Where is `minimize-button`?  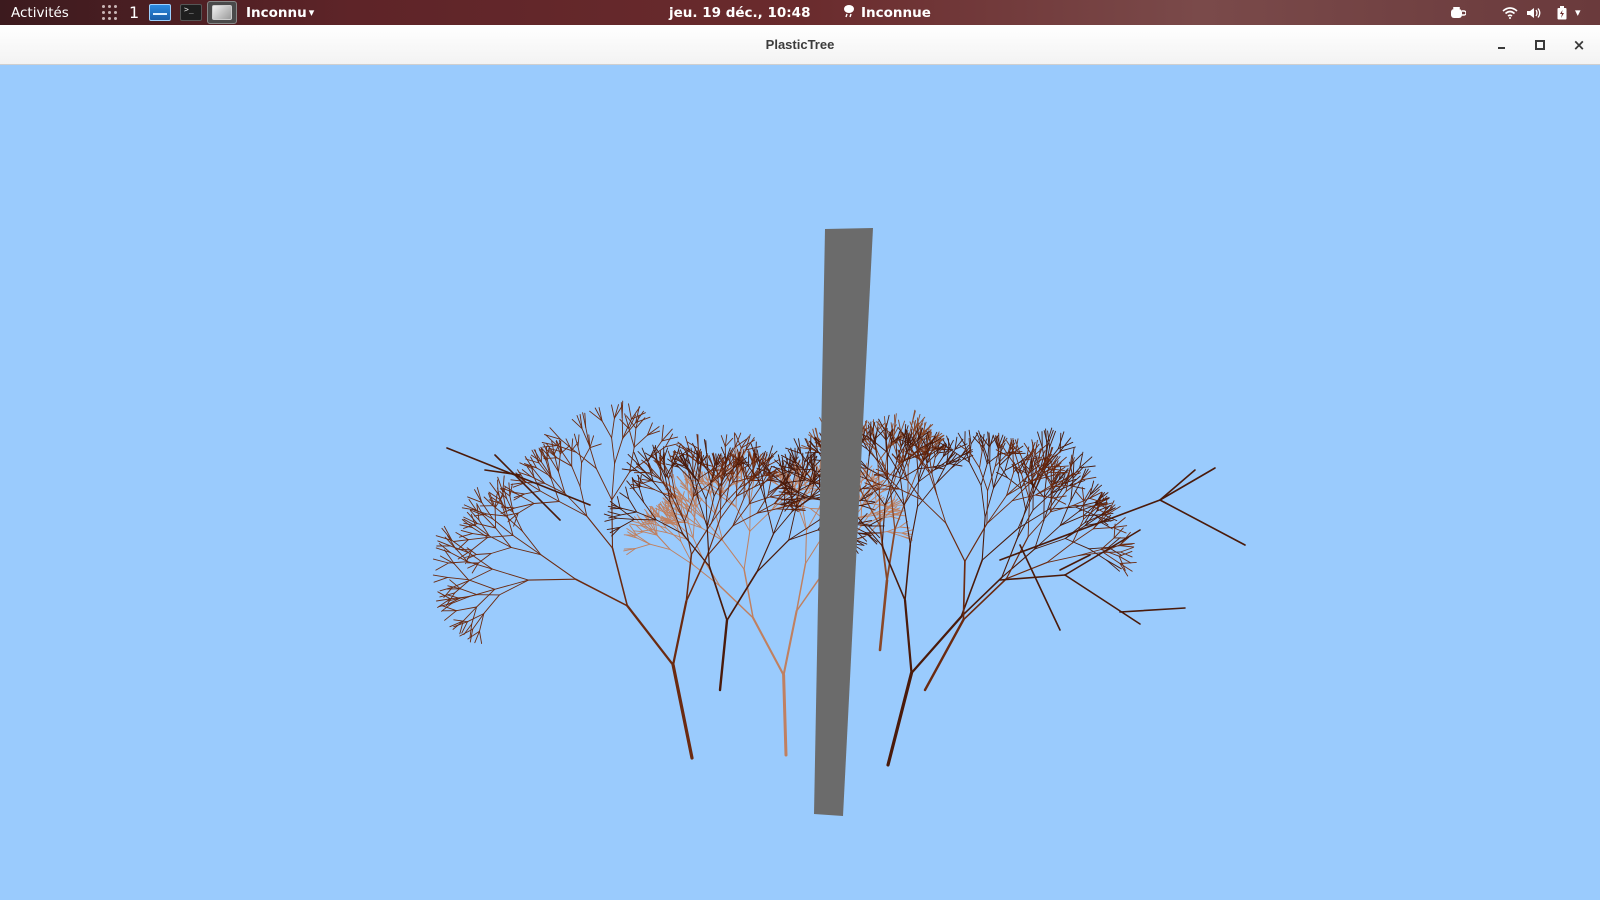
minimize-button is located at coordinates (1501, 45).